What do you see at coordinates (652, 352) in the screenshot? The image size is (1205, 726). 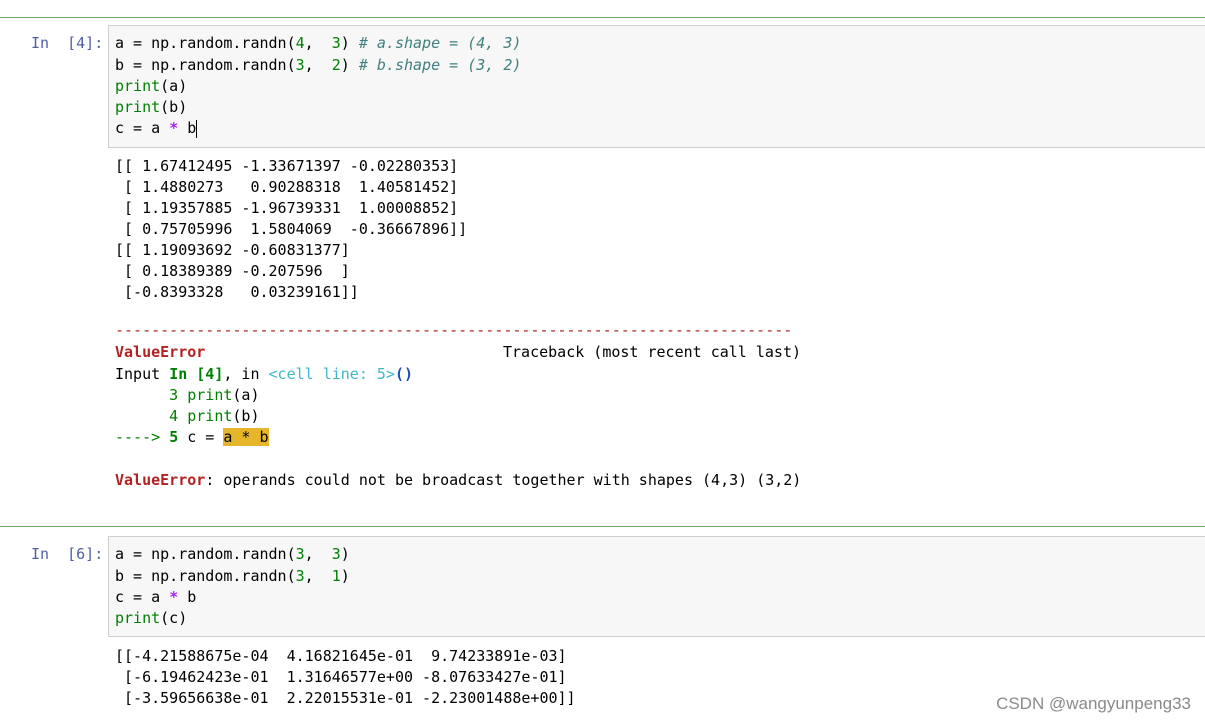 I see `traceback-header-right: Traceback (most recent call last)` at bounding box center [652, 352].